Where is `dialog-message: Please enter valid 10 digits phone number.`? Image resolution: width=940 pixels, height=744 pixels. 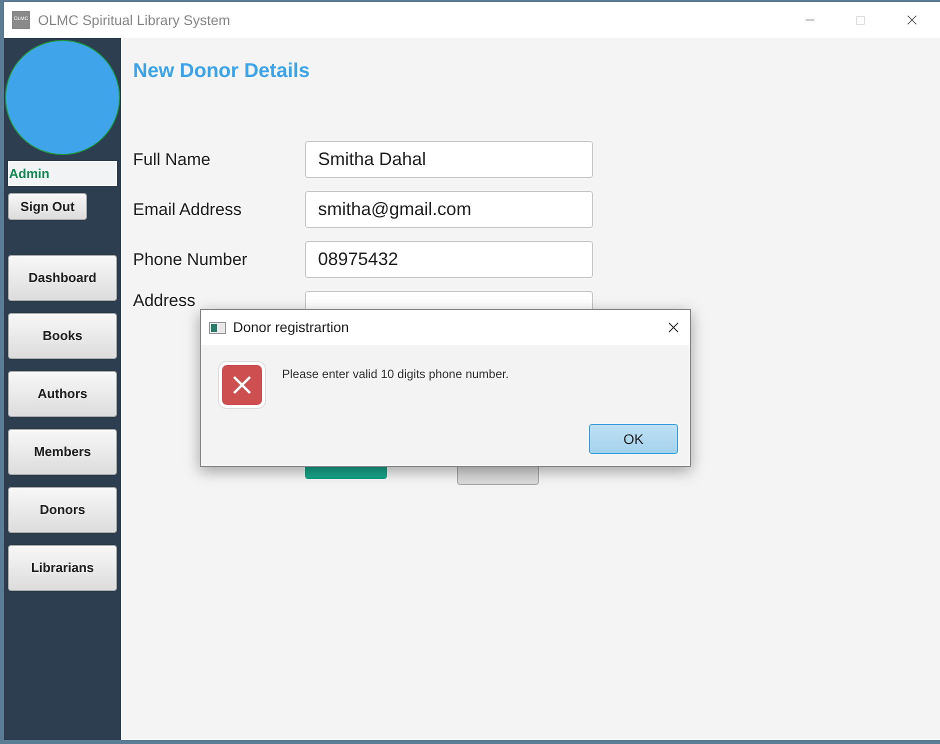 dialog-message: Please enter valid 10 digits phone number. is located at coordinates (395, 374).